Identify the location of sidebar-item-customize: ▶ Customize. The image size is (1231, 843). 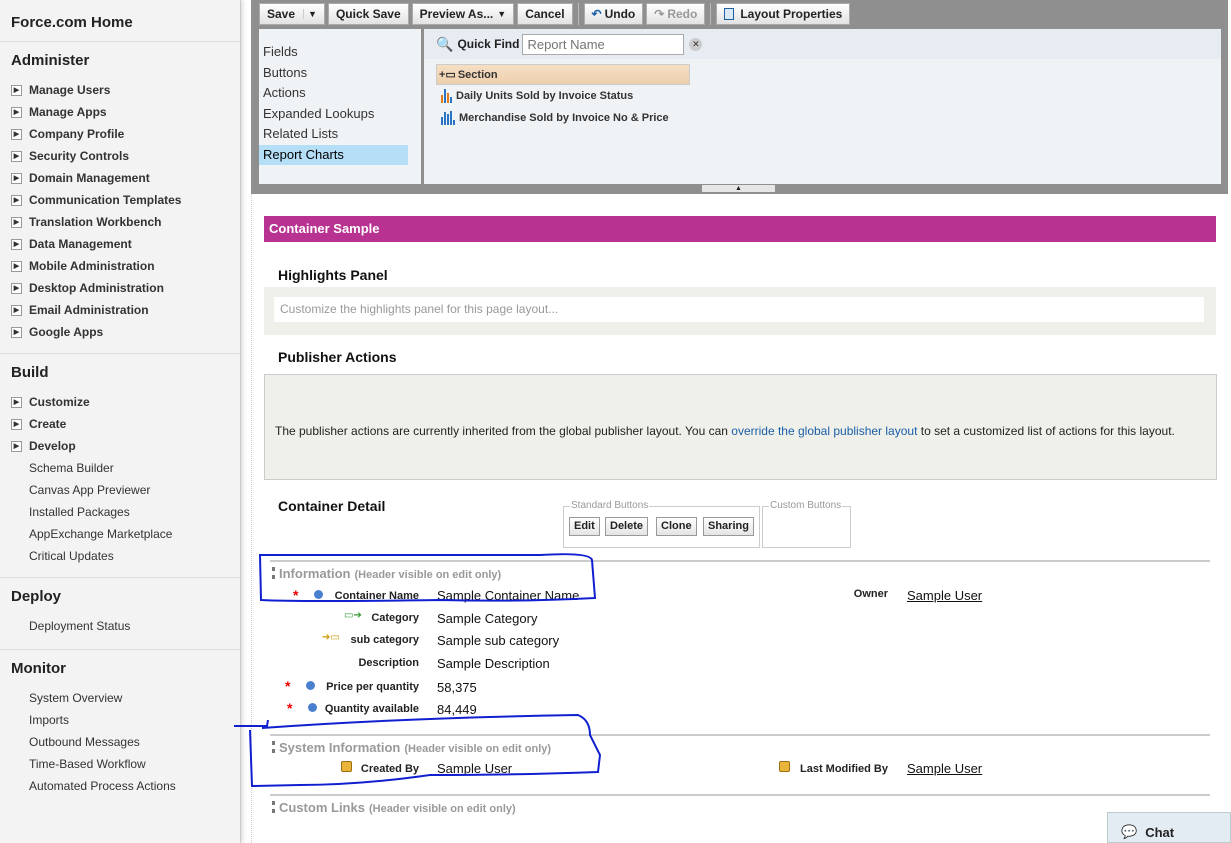
(120, 402).